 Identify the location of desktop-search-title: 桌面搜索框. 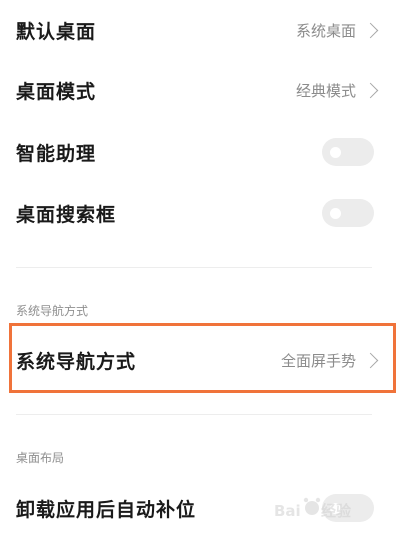
(66, 214).